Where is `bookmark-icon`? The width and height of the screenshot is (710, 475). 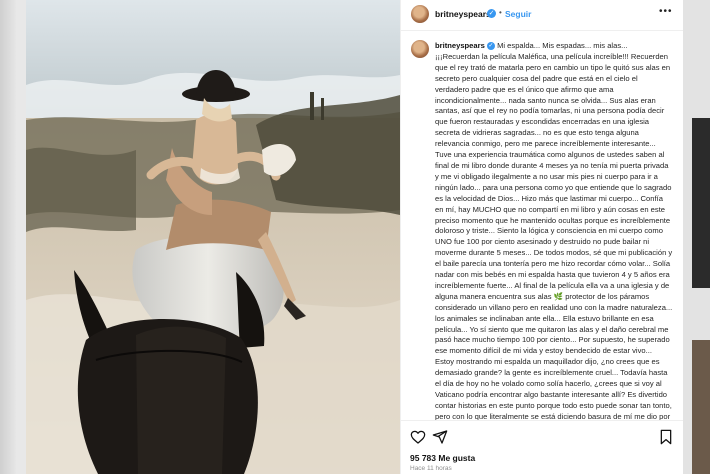 bookmark-icon is located at coordinates (666, 437).